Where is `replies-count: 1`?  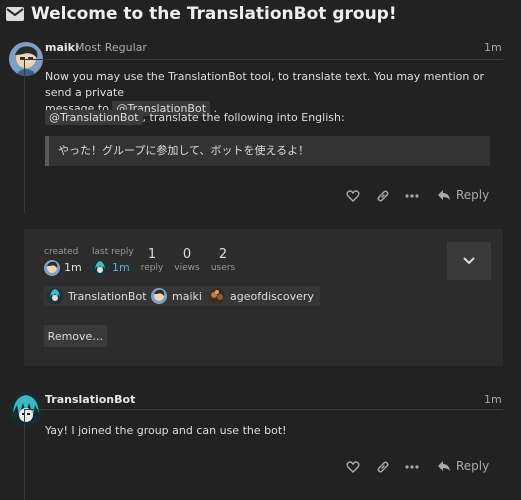
replies-count: 1 is located at coordinates (152, 254).